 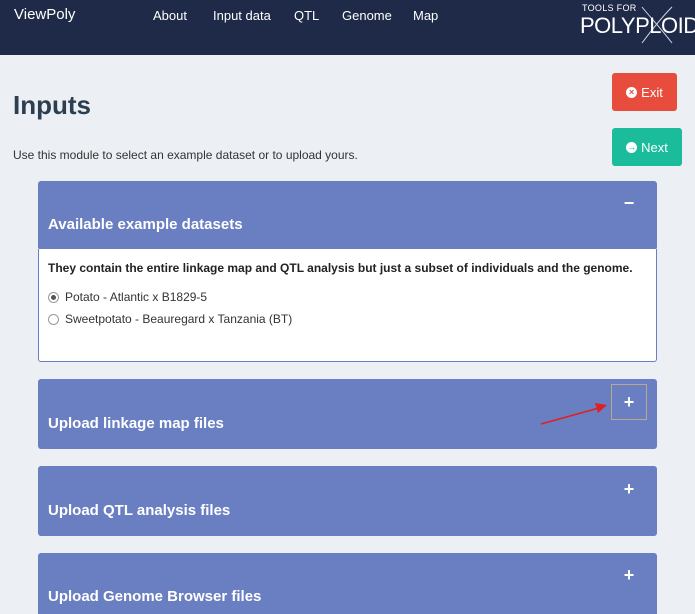 I want to click on next-button-label: Next, so click(x=654, y=147).